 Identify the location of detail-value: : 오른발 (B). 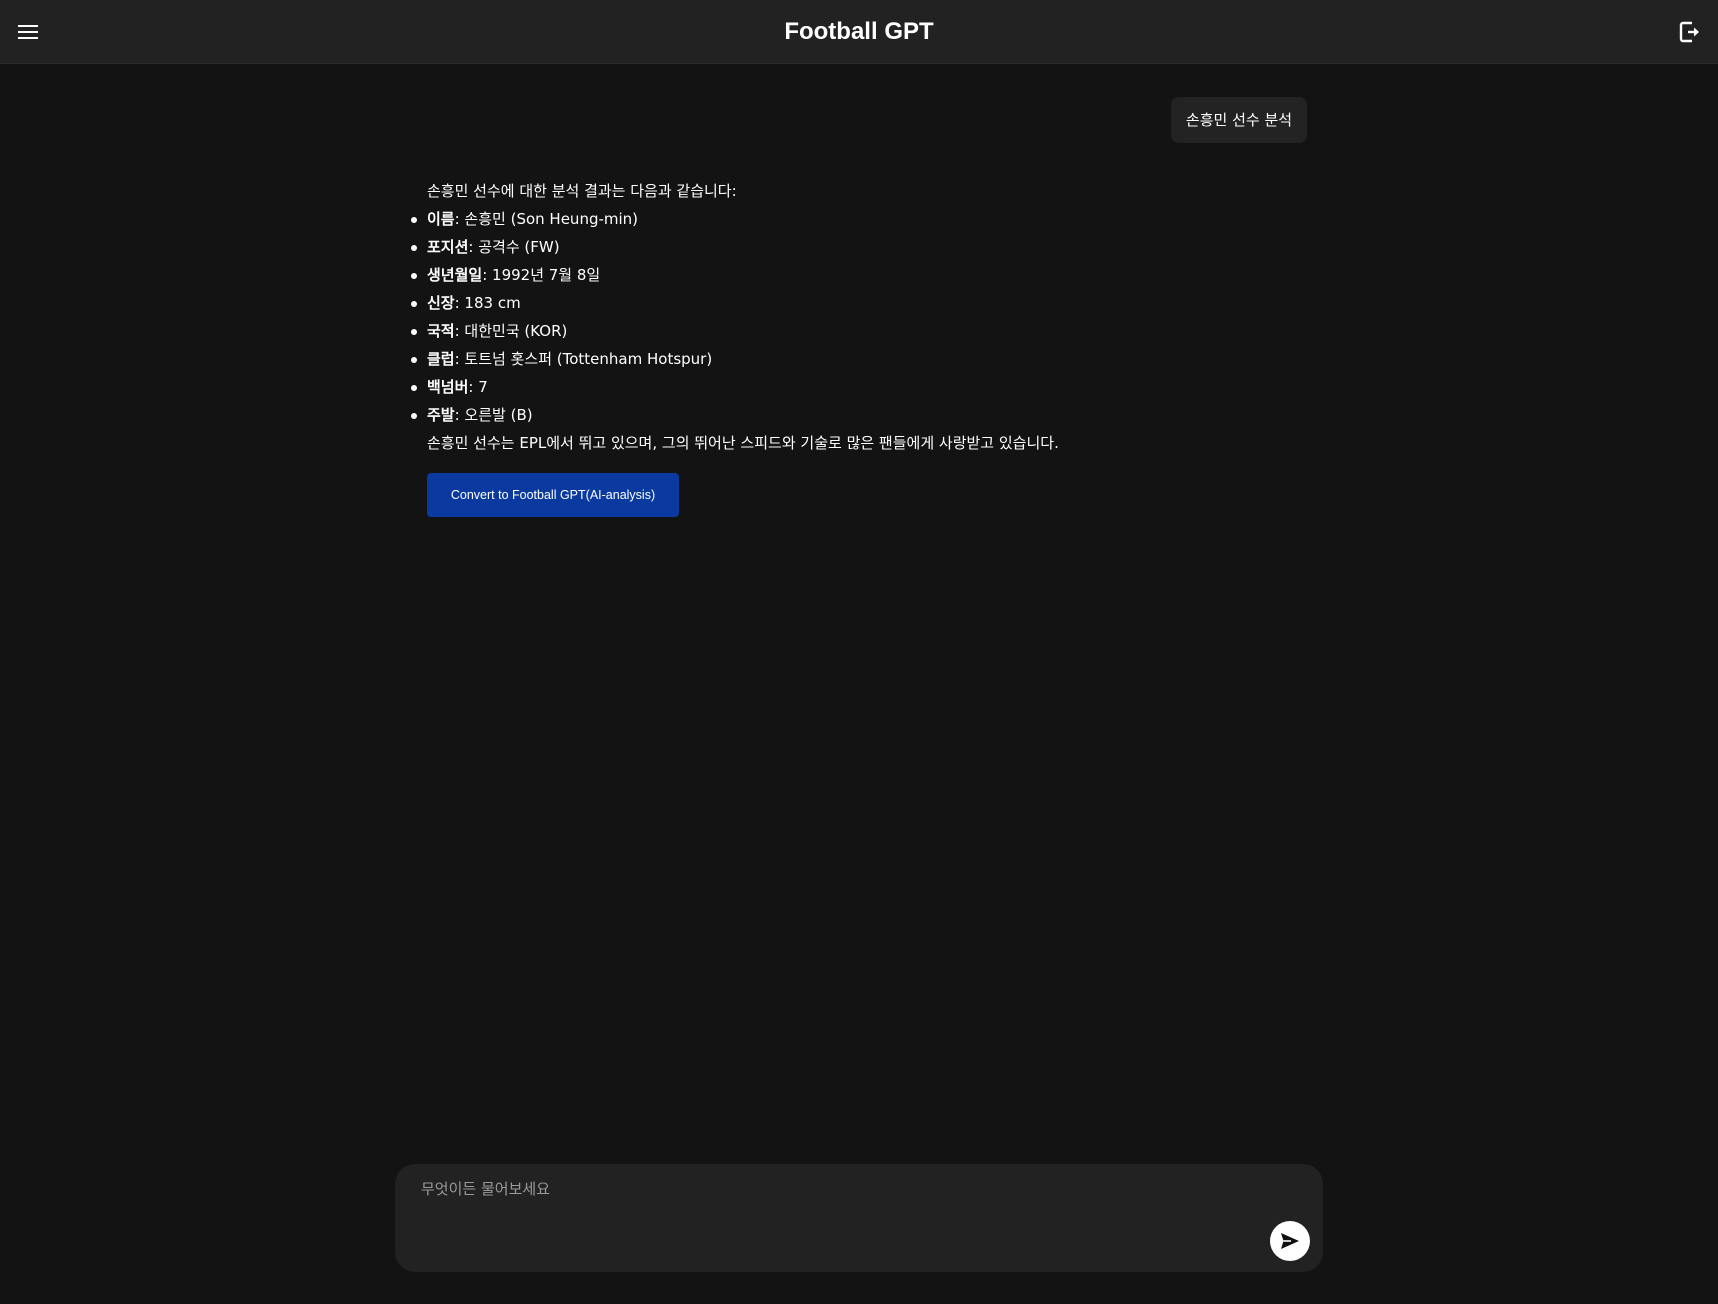
(493, 415).